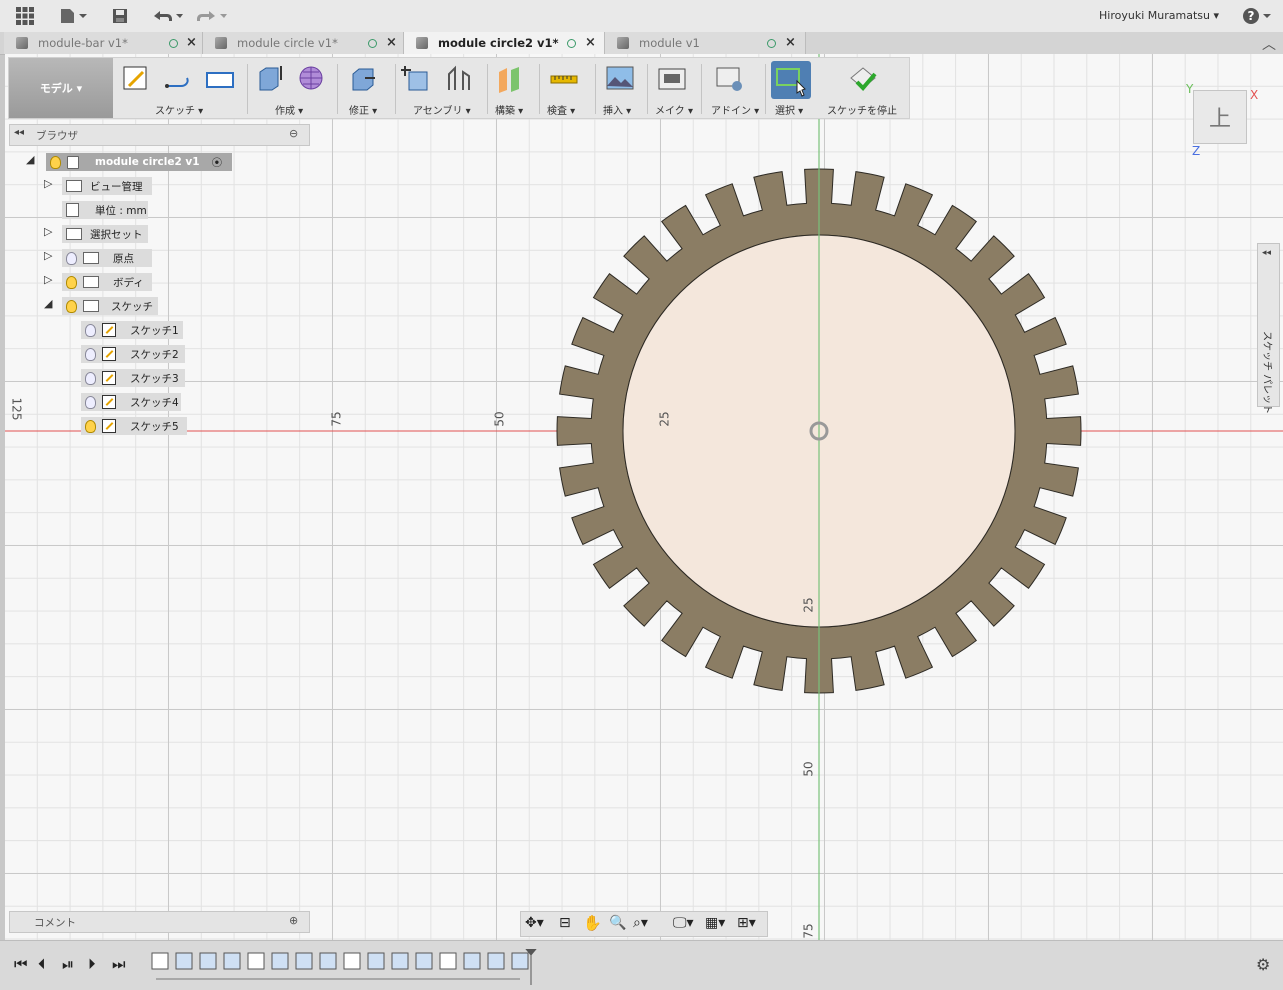 Image resolution: width=1283 pixels, height=990 pixels. What do you see at coordinates (715, 923) in the screenshot?
I see `grid-settings-icon: ▦▾` at bounding box center [715, 923].